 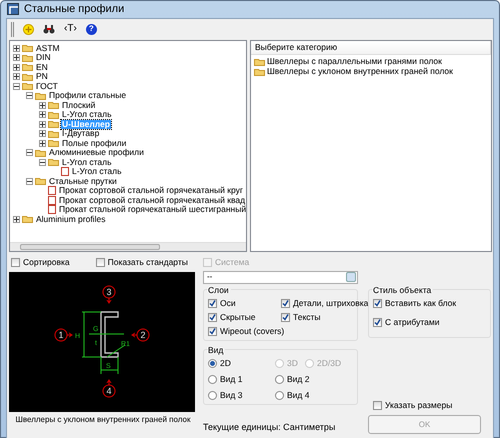 I want to click on style-checkbox-label: Вставить как блок, so click(x=420, y=303).